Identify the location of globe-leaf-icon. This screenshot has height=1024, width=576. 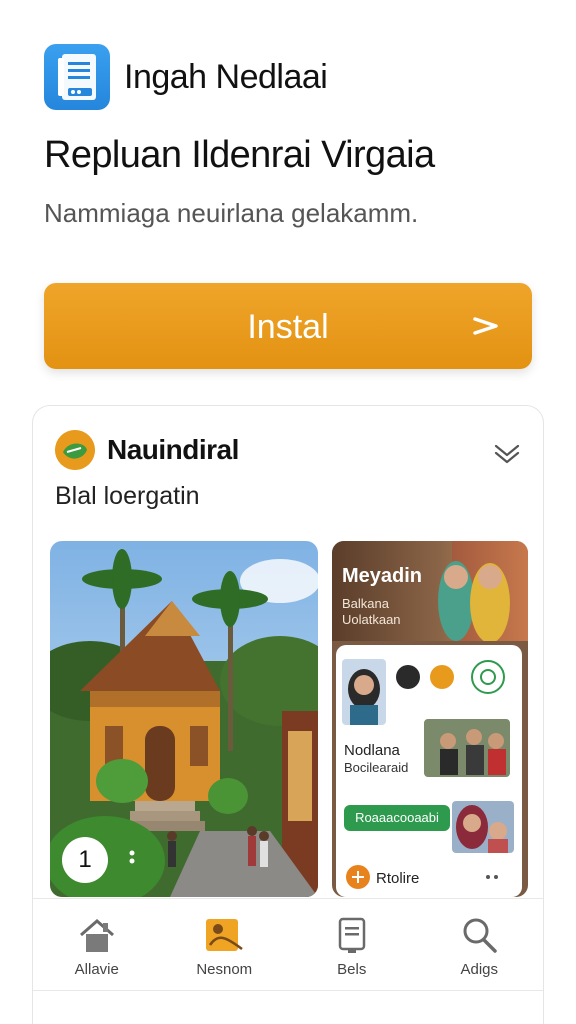
(75, 450).